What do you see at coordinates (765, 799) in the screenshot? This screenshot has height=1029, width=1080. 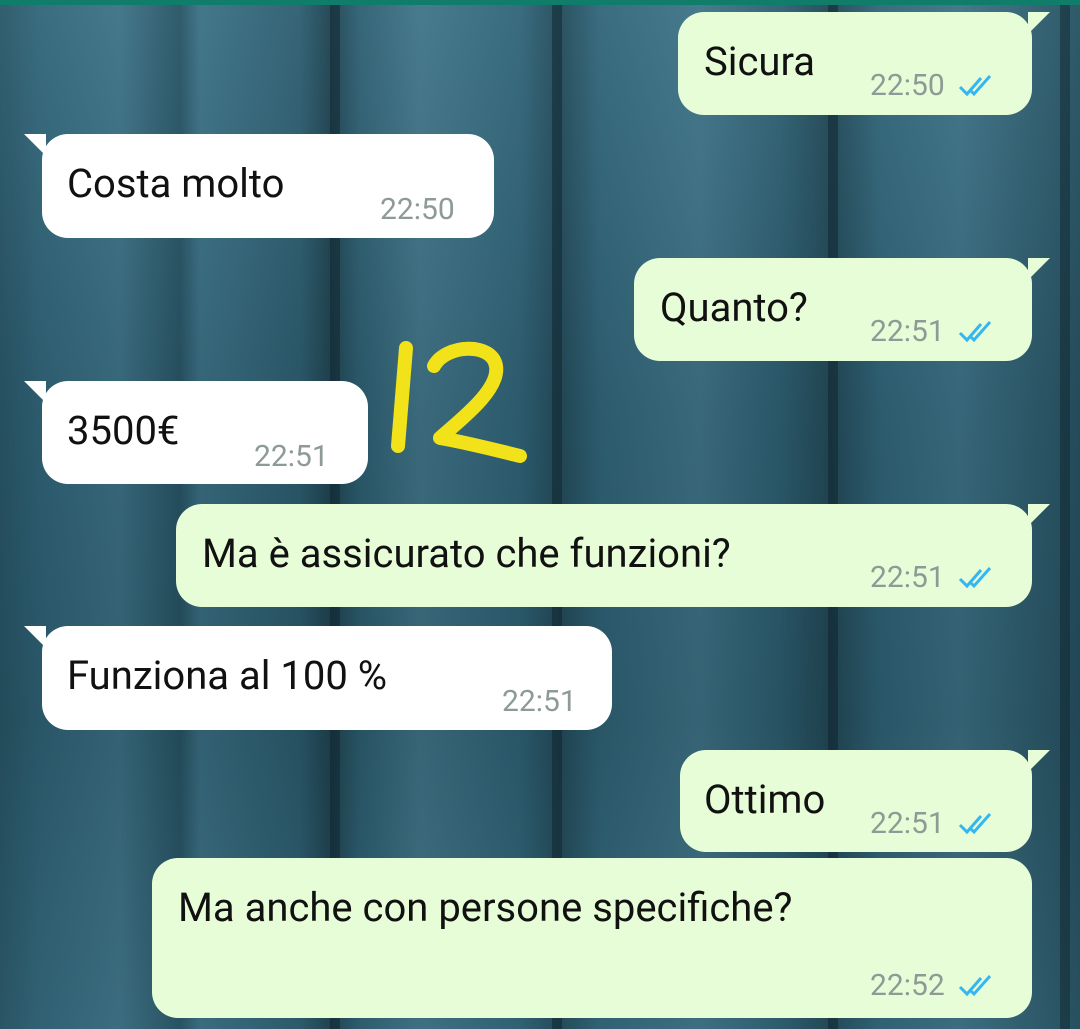 I see `message-text: Ottimo` at bounding box center [765, 799].